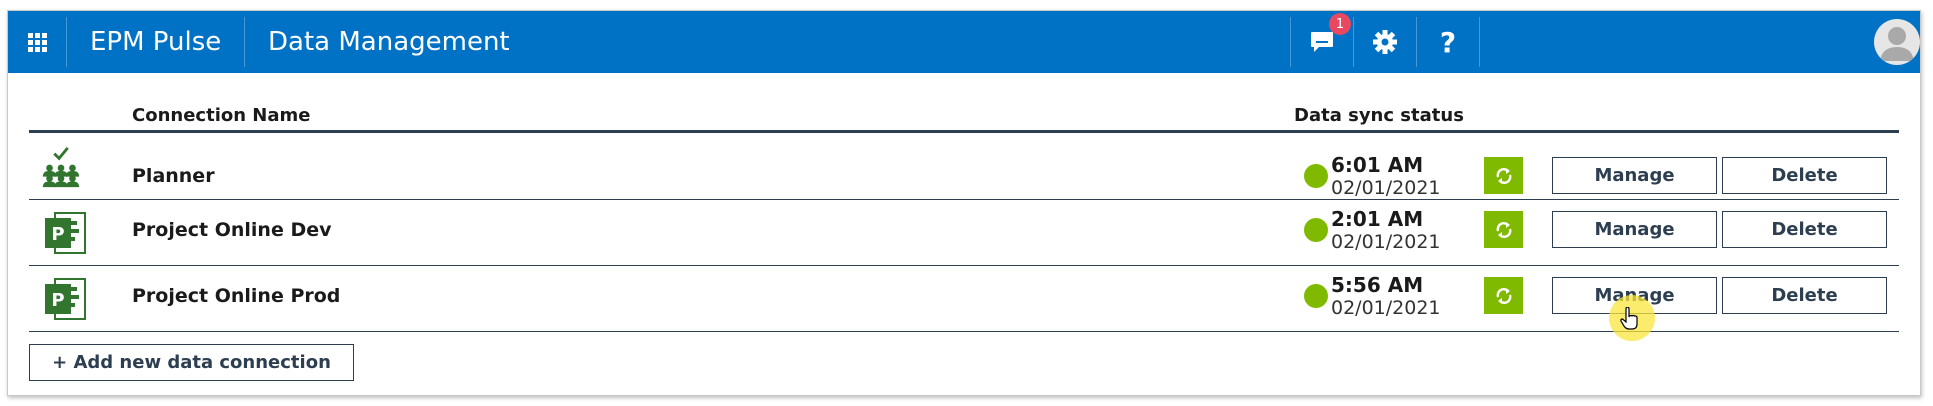 The image size is (1933, 406). I want to click on settings-button, so click(1385, 42).